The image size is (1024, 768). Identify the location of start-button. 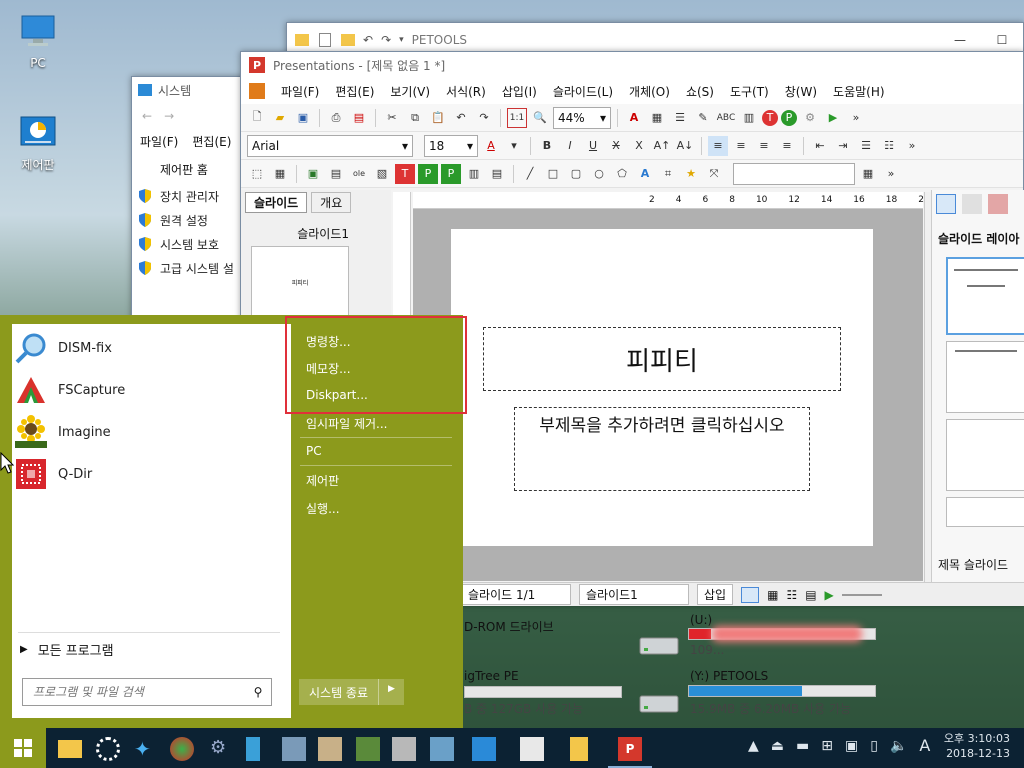
(23, 748).